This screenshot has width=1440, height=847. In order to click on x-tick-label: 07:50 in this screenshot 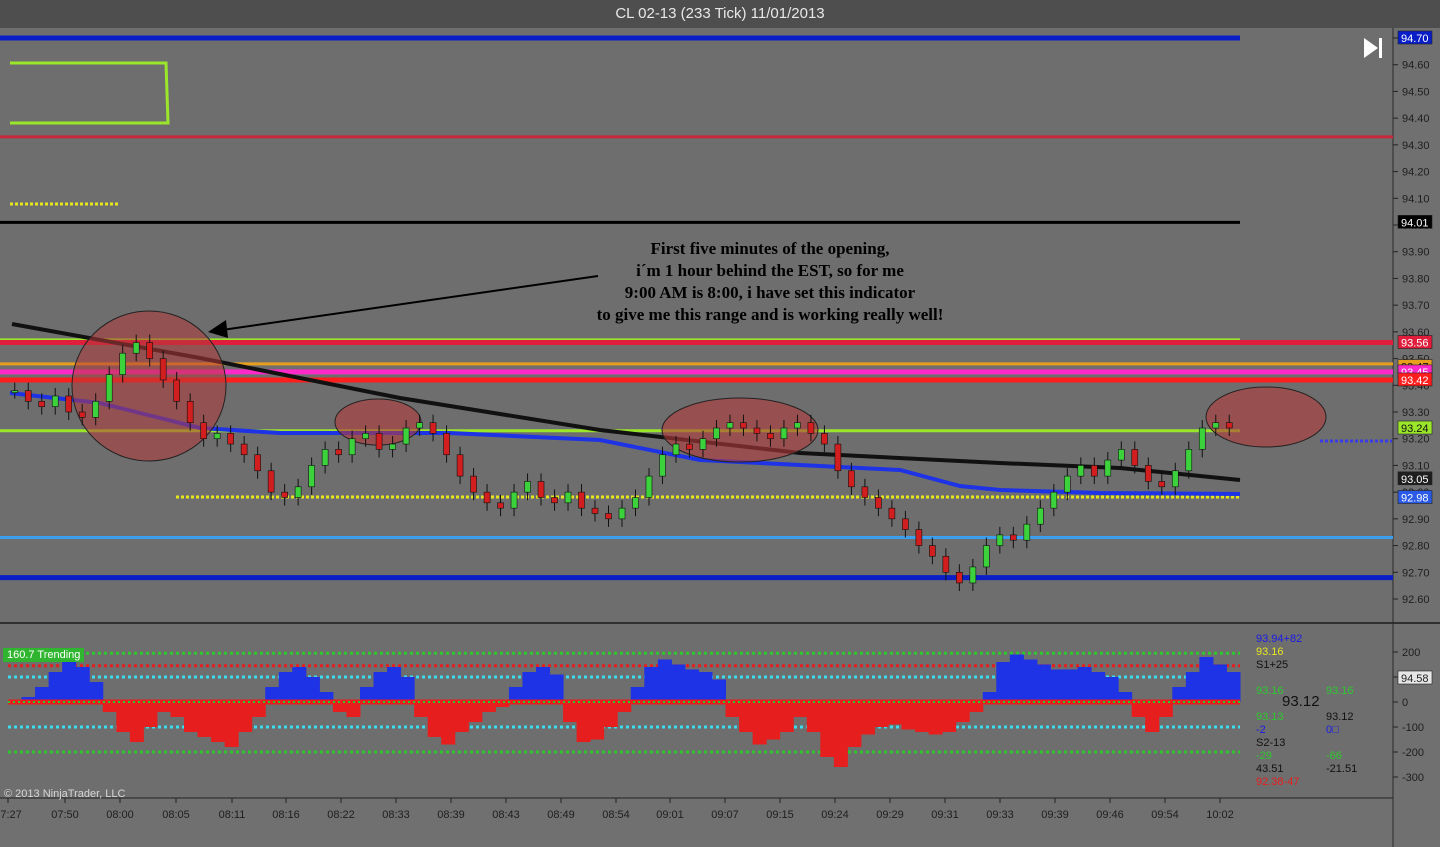, I will do `click(65, 815)`.